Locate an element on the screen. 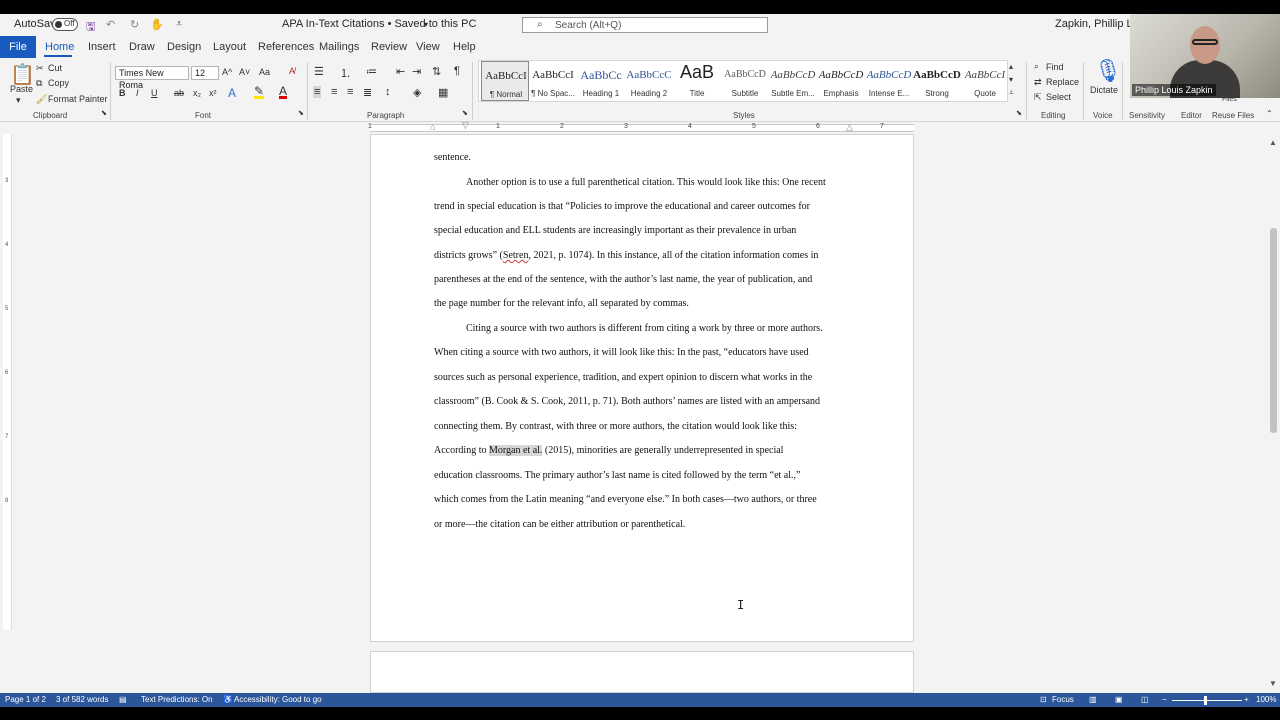  autosave-toggle: Off is located at coordinates (65, 24).